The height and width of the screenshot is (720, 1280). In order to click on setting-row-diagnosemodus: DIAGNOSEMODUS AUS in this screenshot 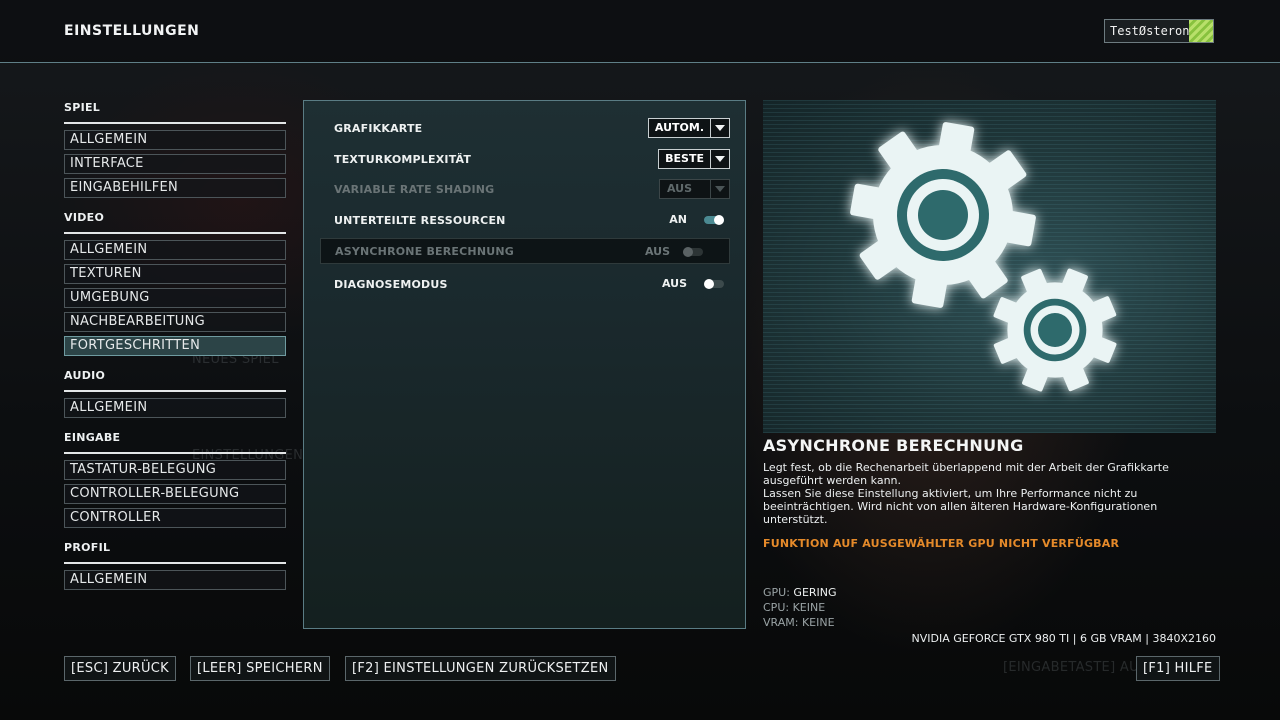, I will do `click(525, 284)`.